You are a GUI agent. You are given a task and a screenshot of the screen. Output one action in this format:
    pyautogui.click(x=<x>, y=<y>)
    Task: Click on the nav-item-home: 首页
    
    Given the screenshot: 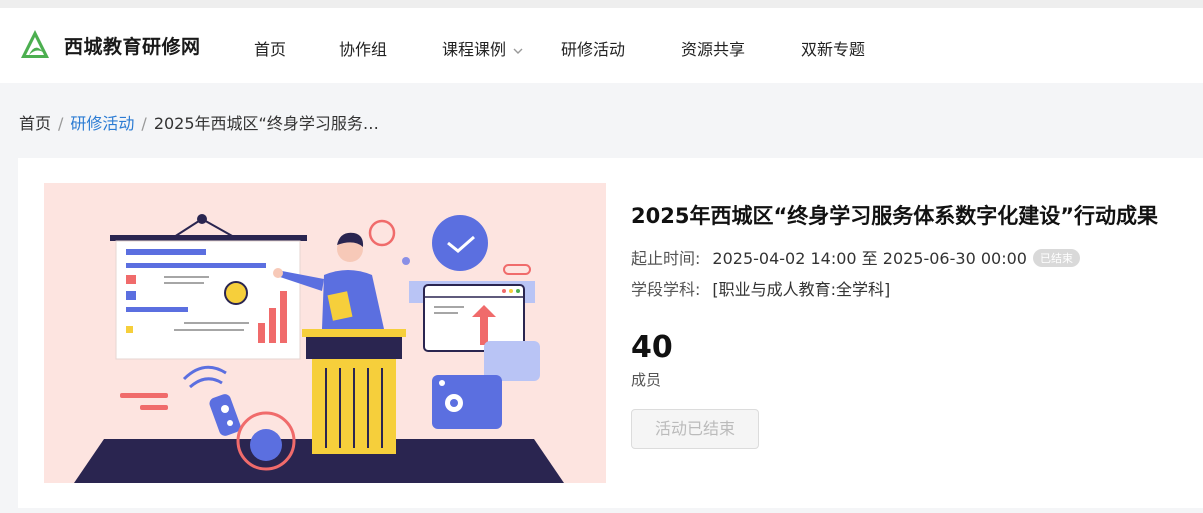 What is the action you would take?
    pyautogui.click(x=270, y=48)
    